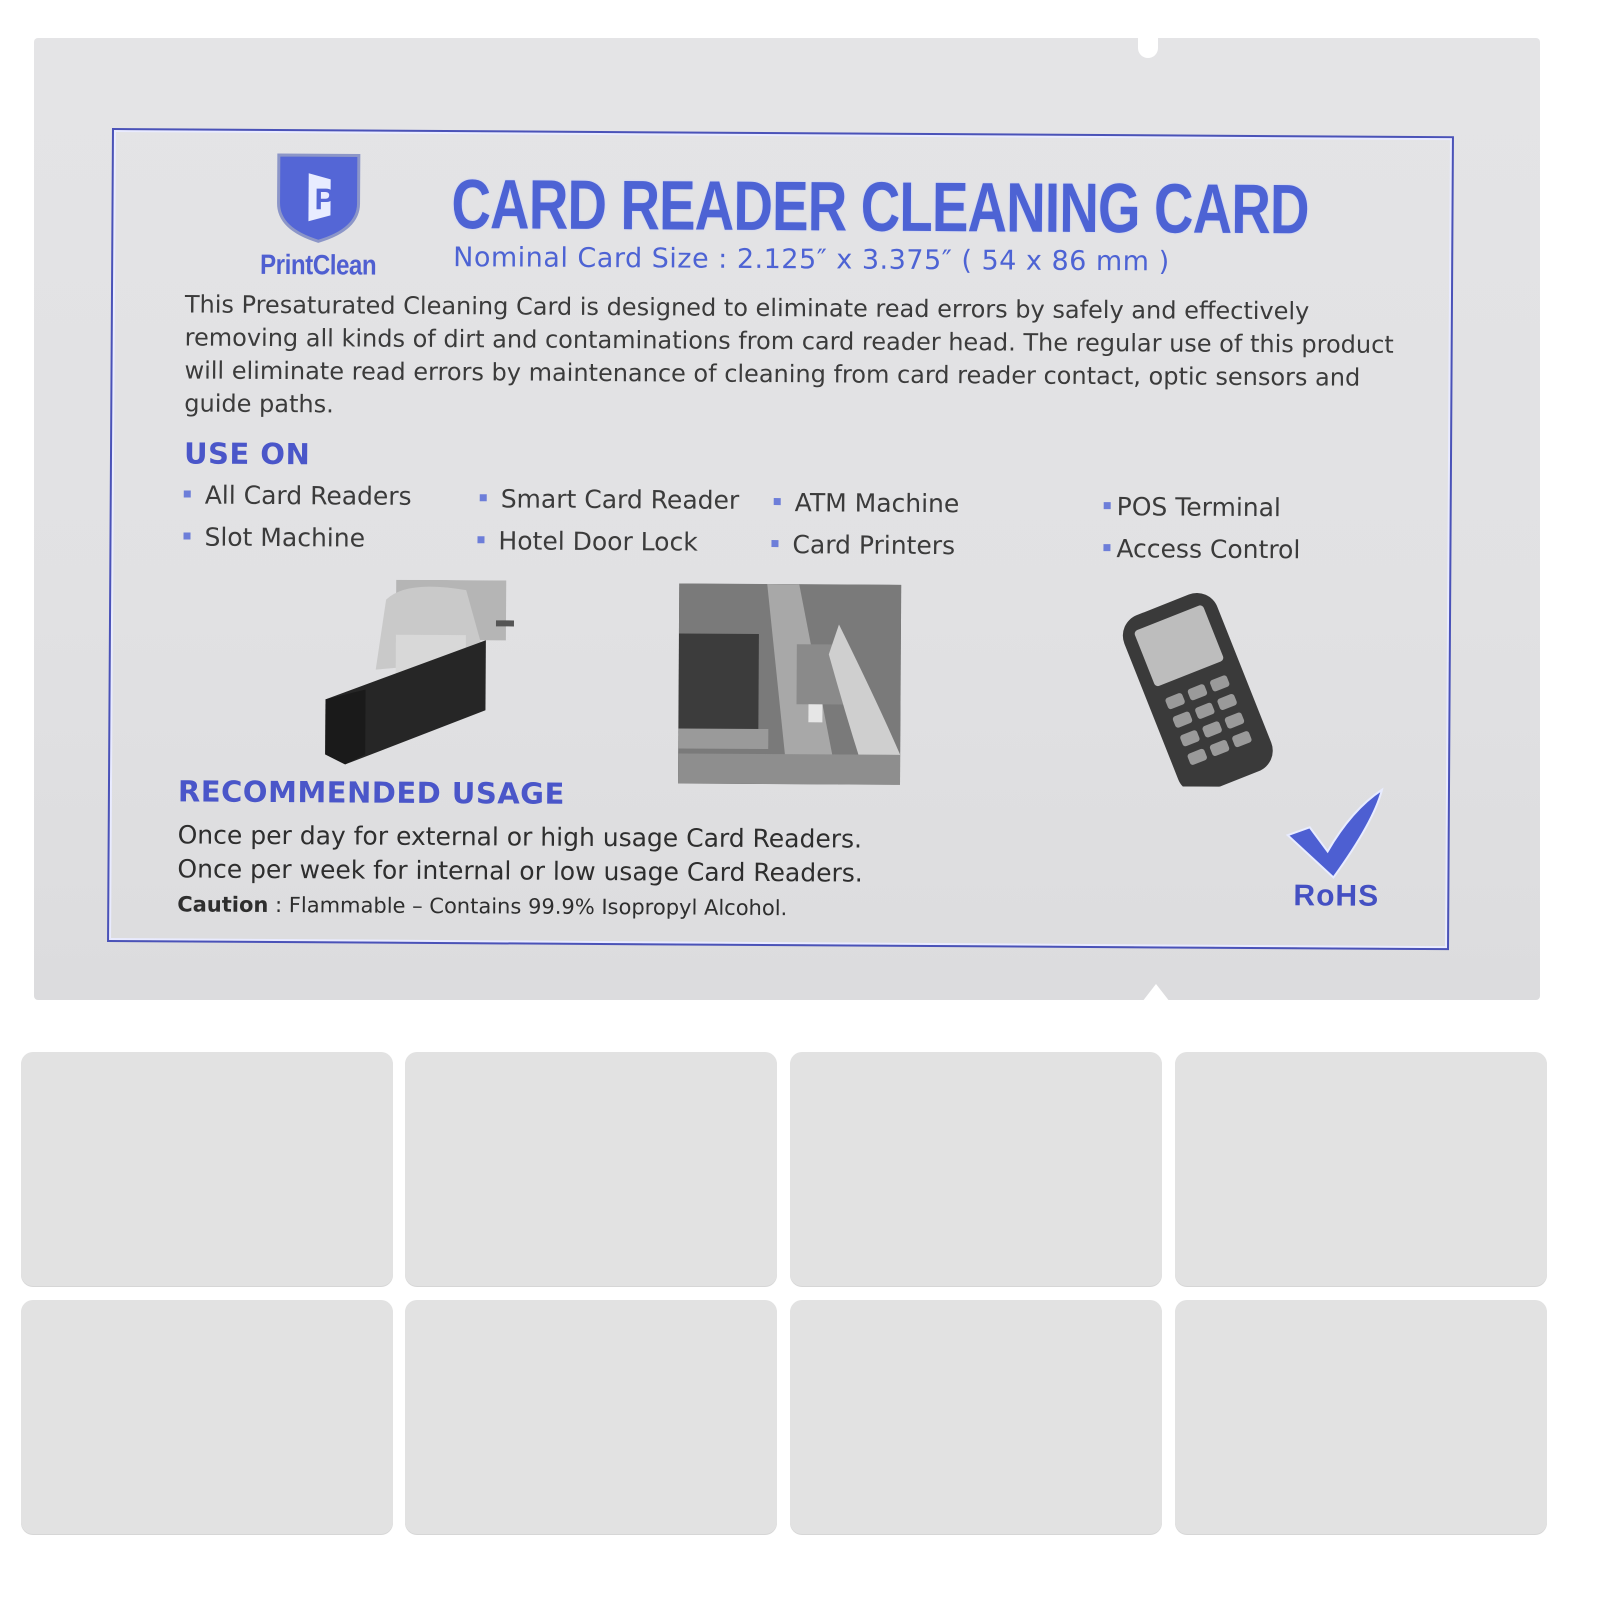  Describe the element at coordinates (866, 503) in the screenshot. I see `use-item: ATM Machine` at that location.